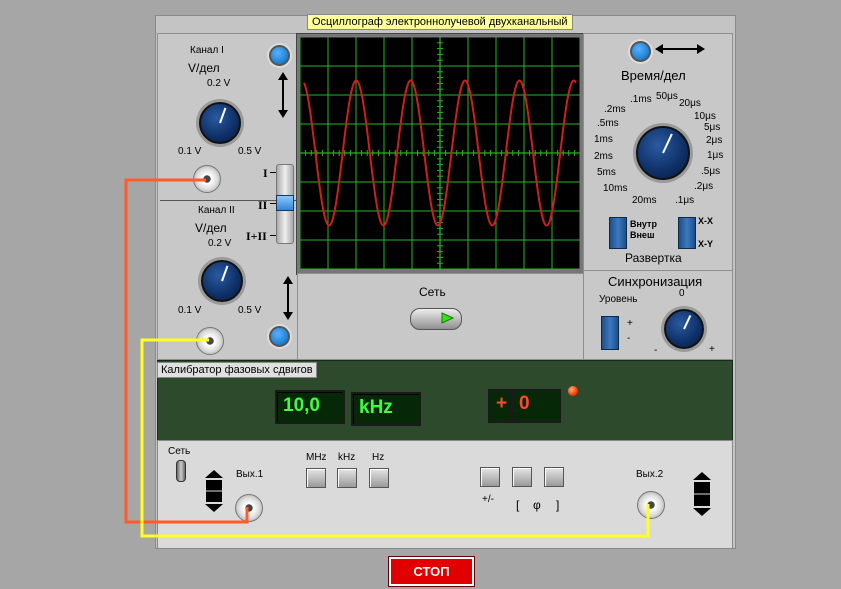 The image size is (841, 589). What do you see at coordinates (186, 351) in the screenshot?
I see `red-wire` at bounding box center [186, 351].